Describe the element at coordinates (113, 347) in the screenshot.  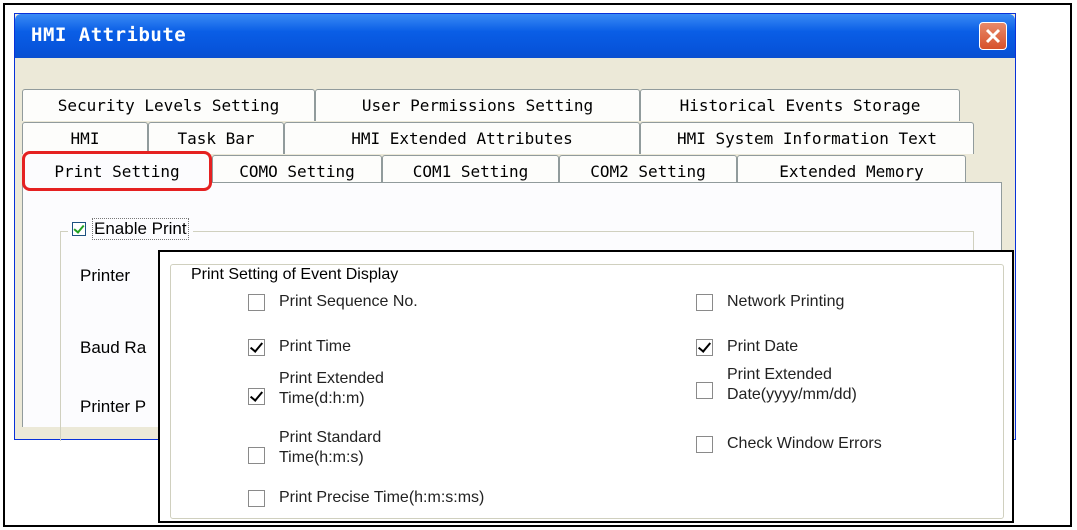
I see `baud-rate-label: Baud Ra` at that location.